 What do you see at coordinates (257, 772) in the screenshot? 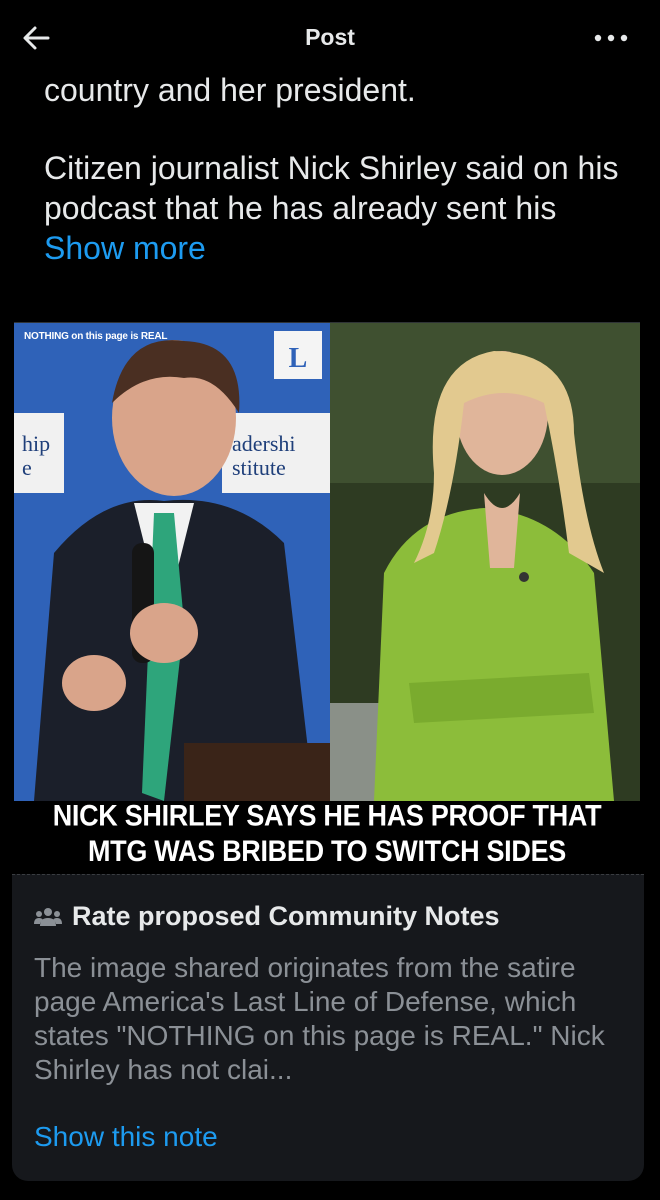
I see `podium` at bounding box center [257, 772].